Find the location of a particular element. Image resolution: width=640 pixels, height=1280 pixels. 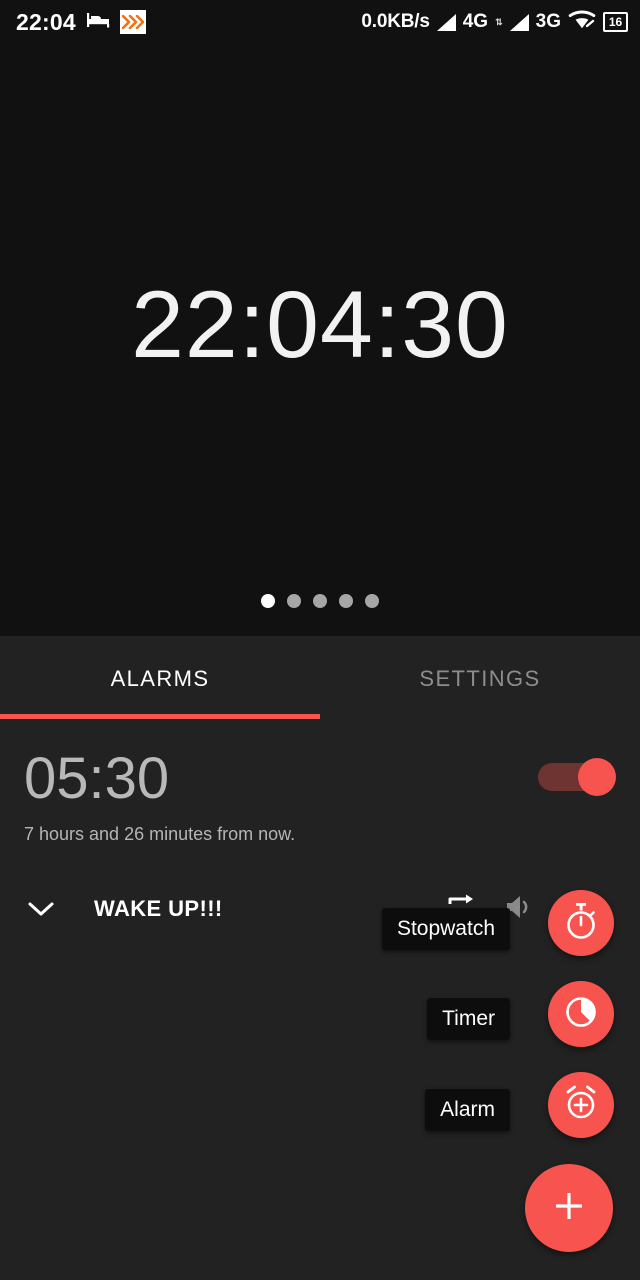

digital-clock: 22:04:30 is located at coordinates (320, 324).